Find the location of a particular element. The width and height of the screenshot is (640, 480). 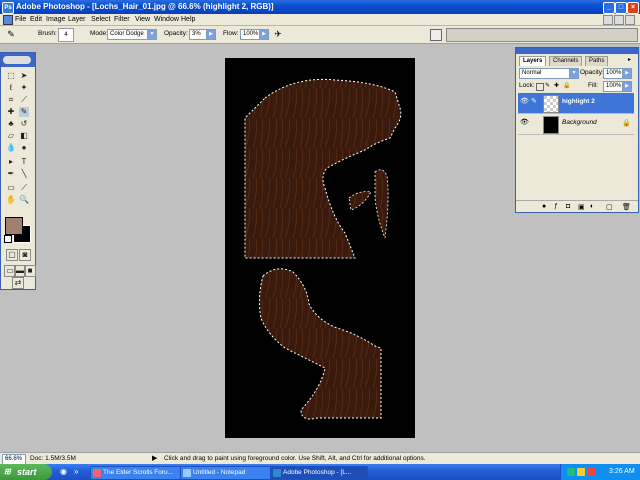

layers-palette-titlebar is located at coordinates (577, 51).